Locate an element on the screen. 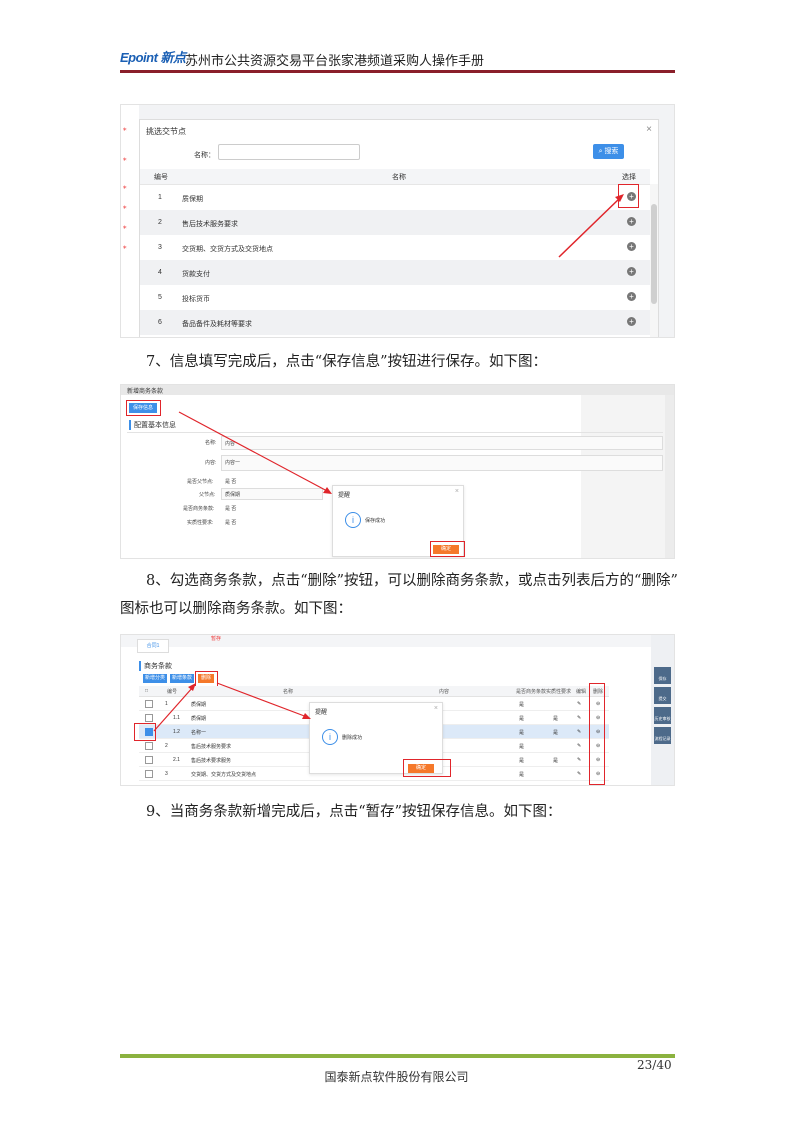 The image size is (793, 1122). step-8-text-line1: 8、勾选商务条款，点击“删除”按钮，可以删除商务条款，或点击列表后方的“删除” is located at coordinates (412, 581).